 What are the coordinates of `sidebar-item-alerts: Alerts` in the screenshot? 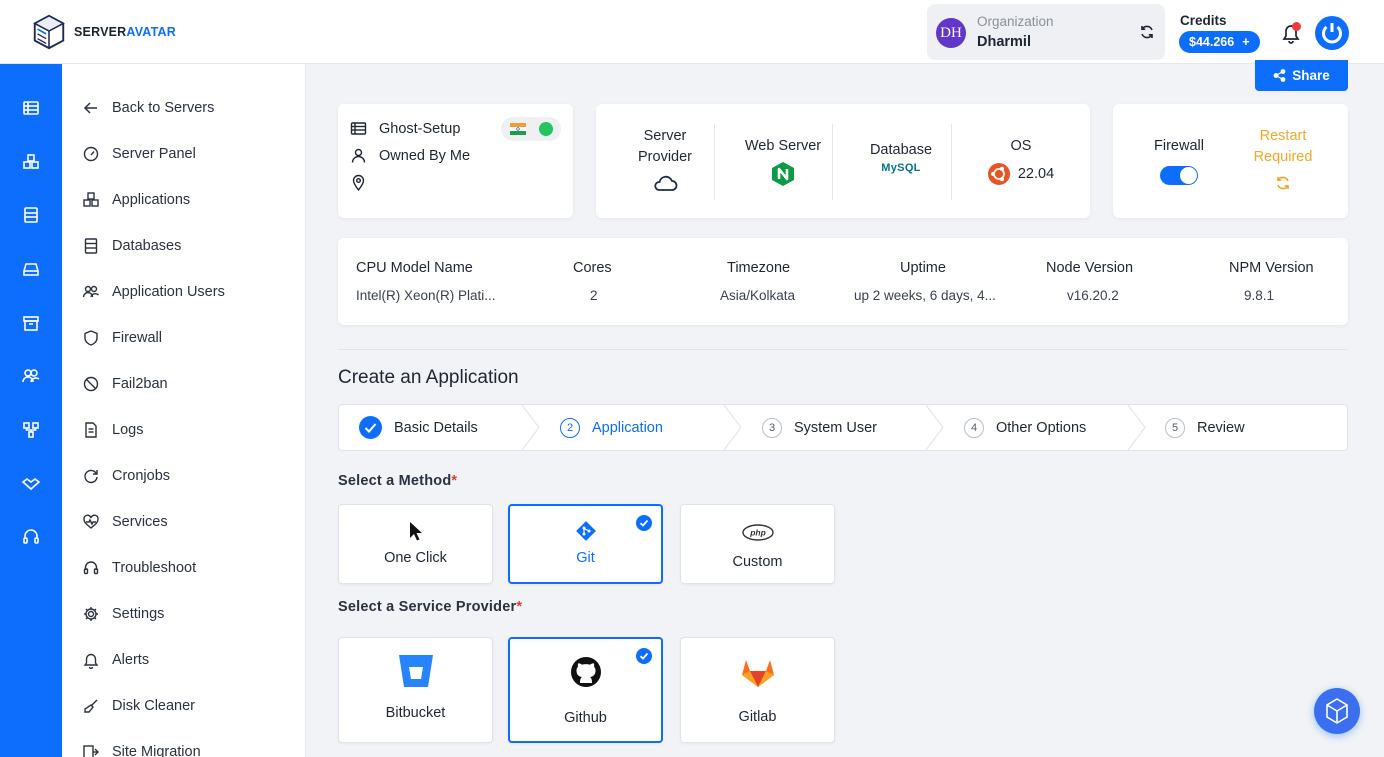 It's located at (115, 660).